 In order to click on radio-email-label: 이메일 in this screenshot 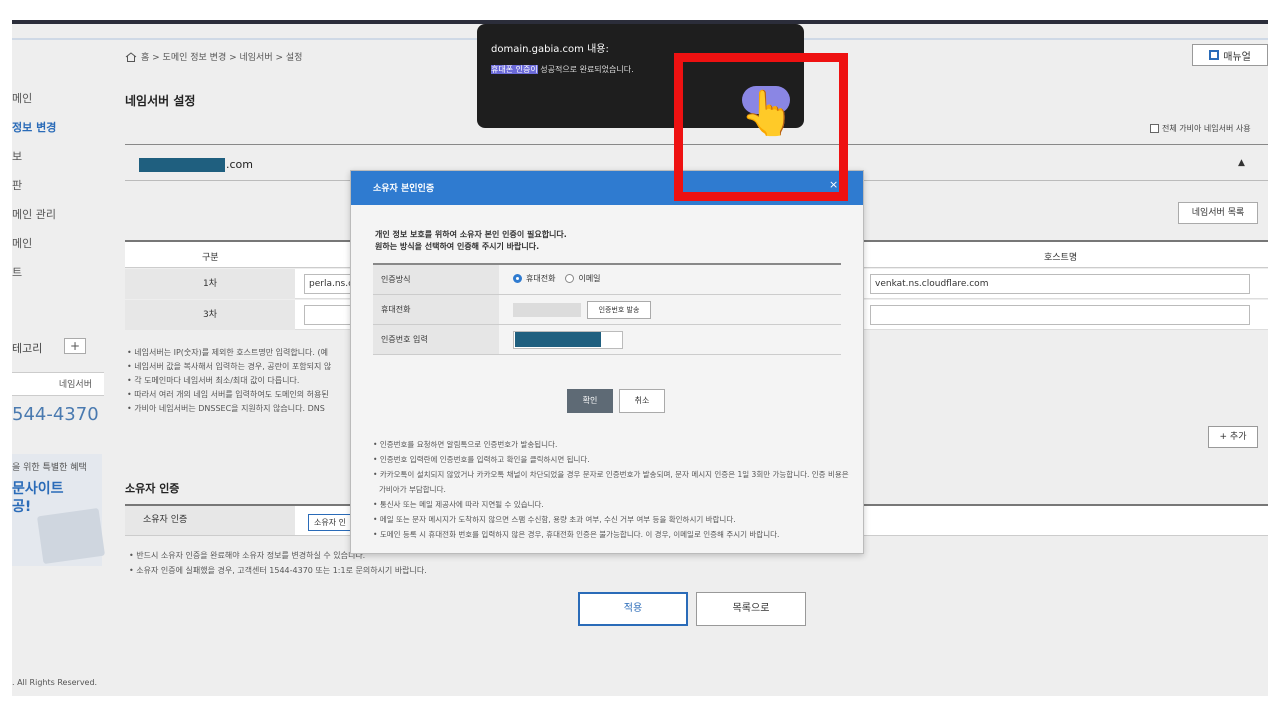, I will do `click(589, 278)`.